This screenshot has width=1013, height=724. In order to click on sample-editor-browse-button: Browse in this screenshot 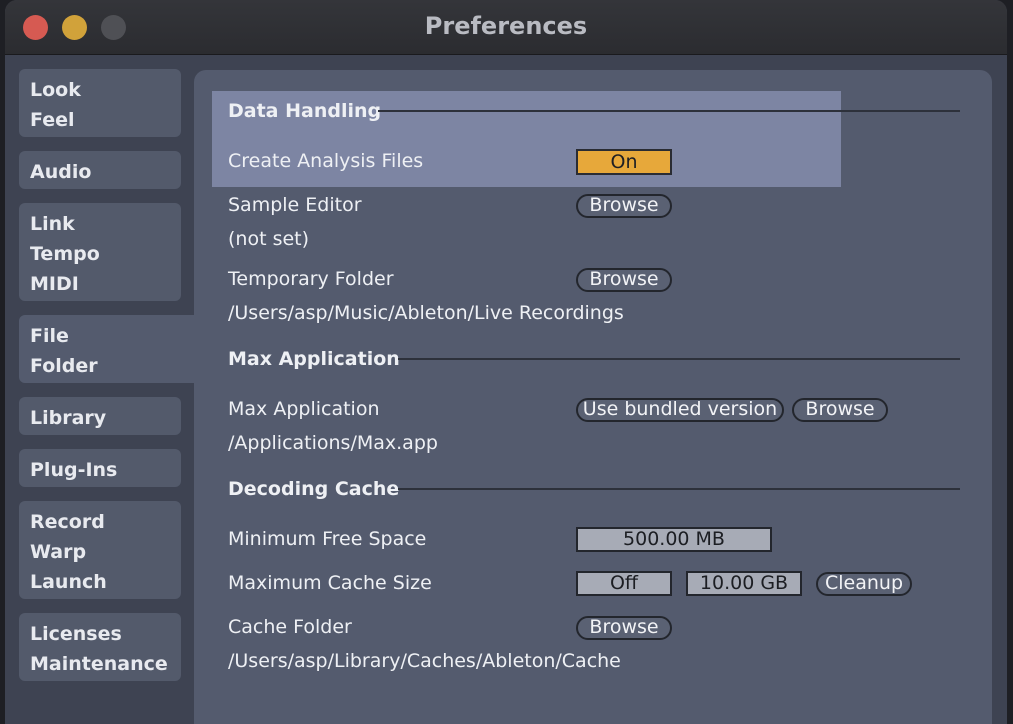, I will do `click(624, 206)`.